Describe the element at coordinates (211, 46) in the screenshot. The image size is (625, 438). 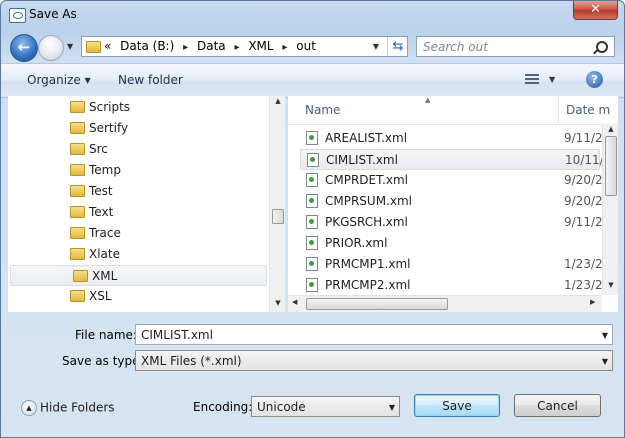
I see `breadcrumb-data: Data` at that location.